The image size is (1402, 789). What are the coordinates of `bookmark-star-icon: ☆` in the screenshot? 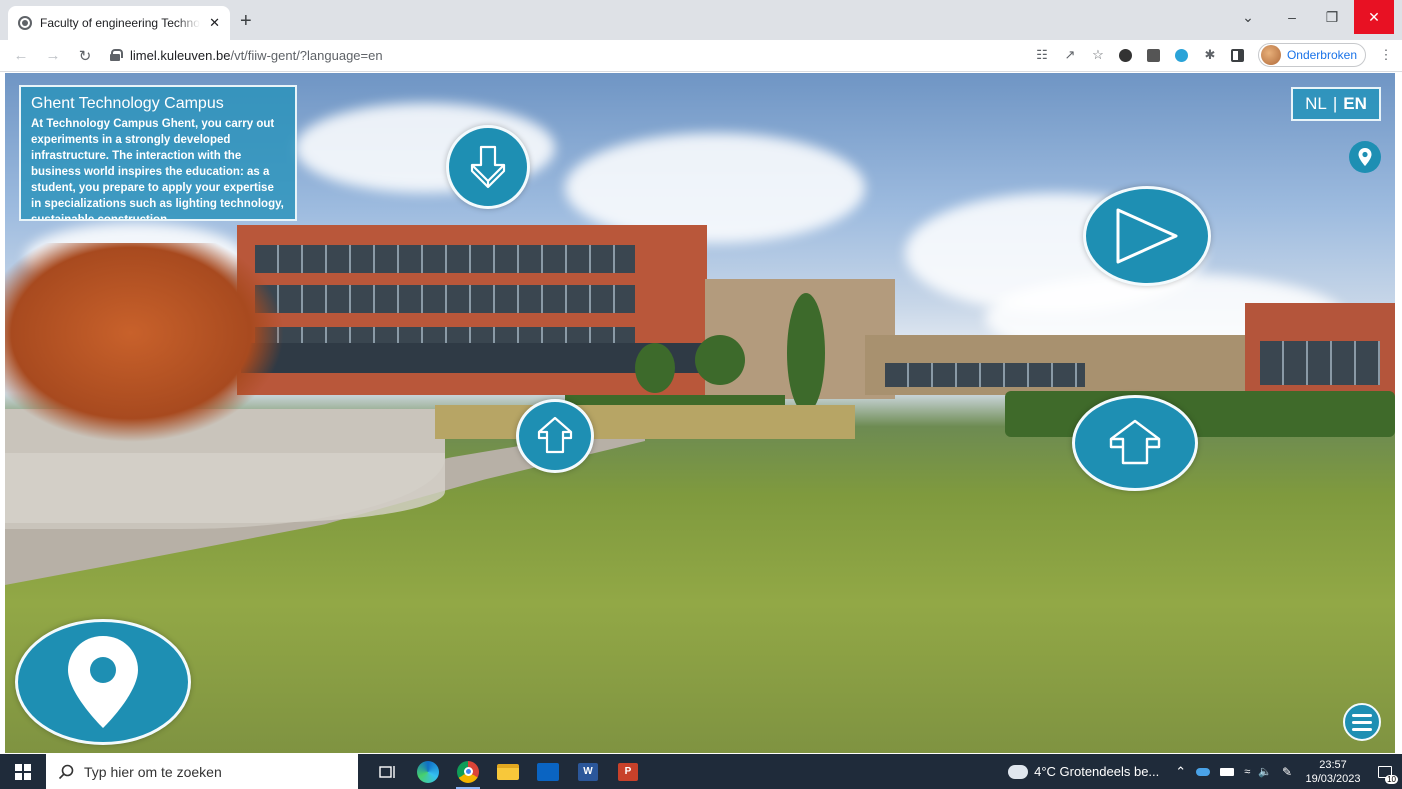 It's located at (1098, 55).